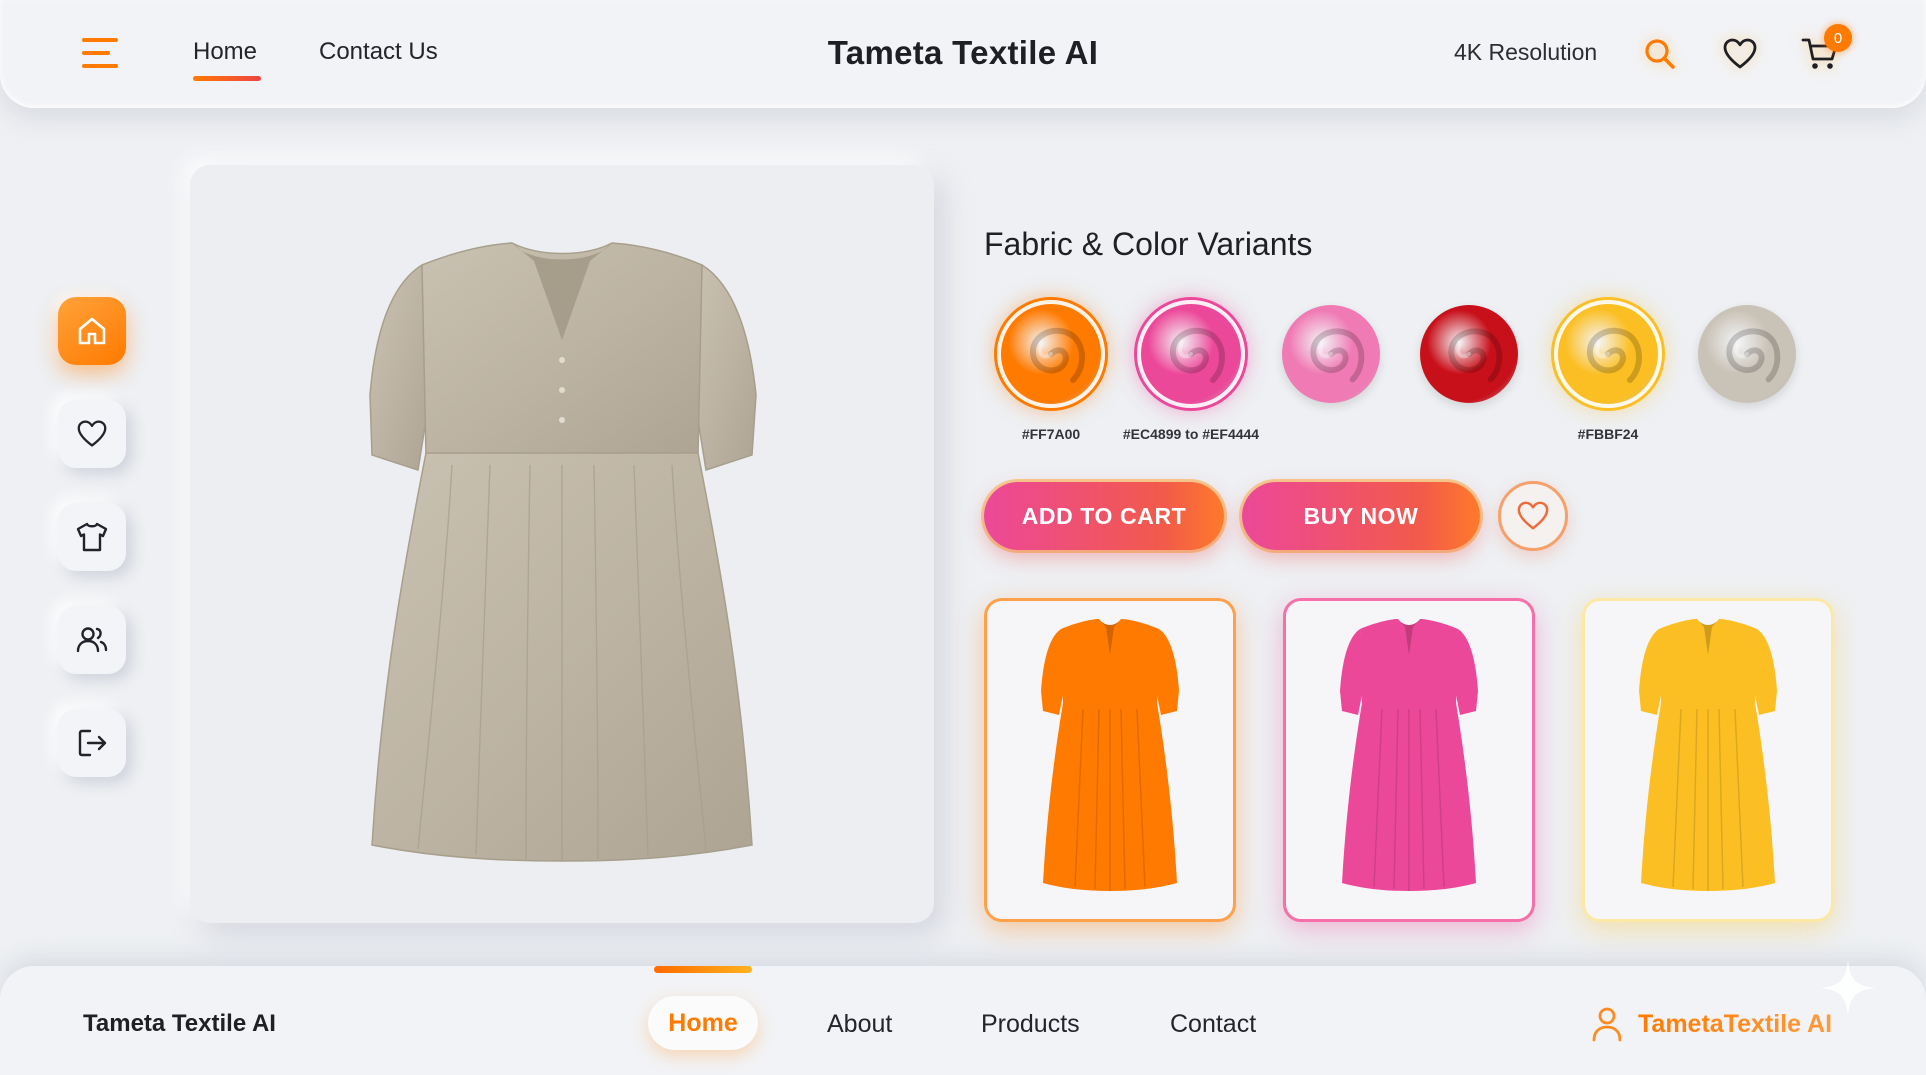 This screenshot has width=1926, height=1075. Describe the element at coordinates (225, 52) in the screenshot. I see `nav-home-link: Home` at that location.